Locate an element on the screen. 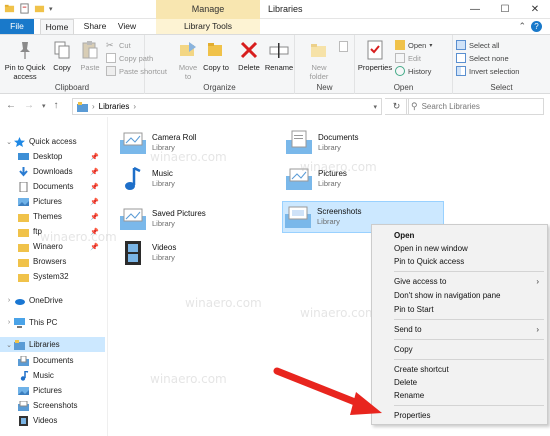  sidebar-item-onedrive: › OneDrive is located at coordinates (52, 300).